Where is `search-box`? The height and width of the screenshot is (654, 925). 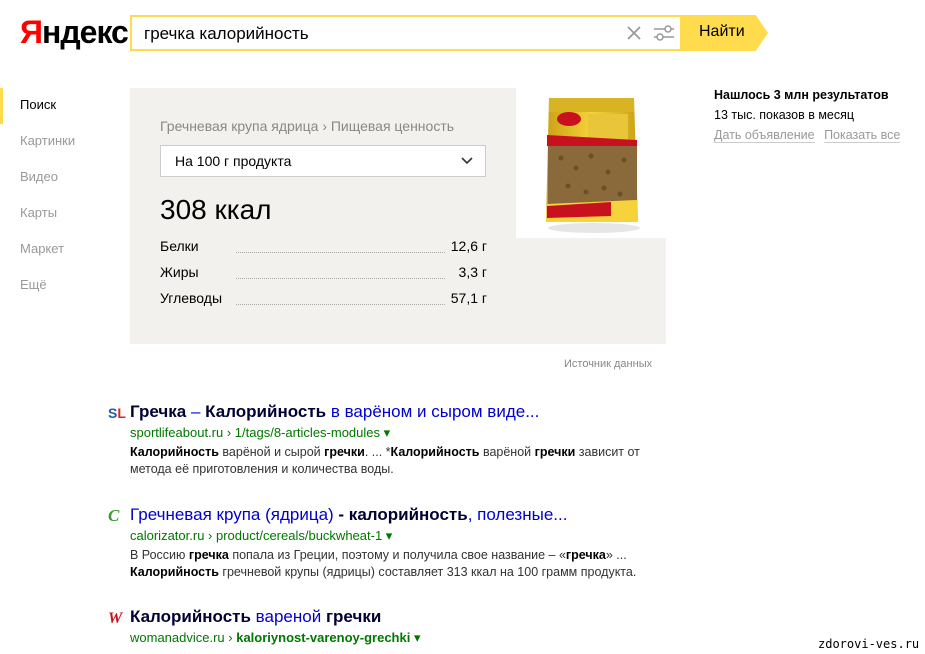 search-box is located at coordinates (405, 33).